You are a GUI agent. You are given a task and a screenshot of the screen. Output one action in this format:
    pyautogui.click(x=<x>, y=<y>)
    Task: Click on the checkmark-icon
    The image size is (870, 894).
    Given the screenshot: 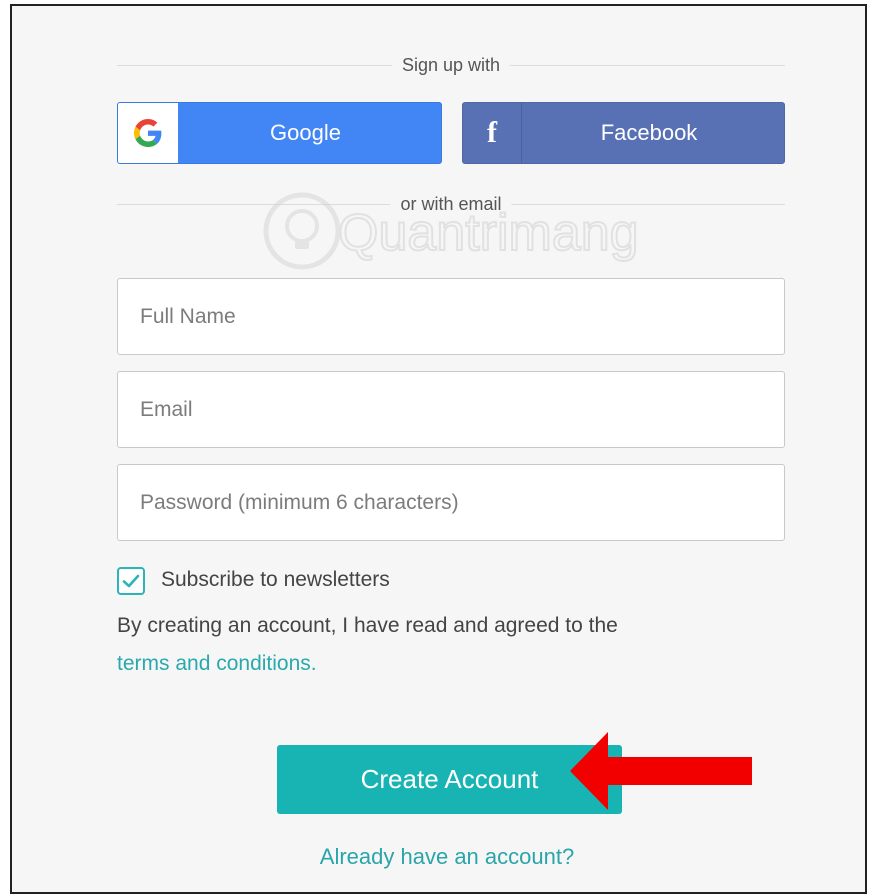 What is the action you would take?
    pyautogui.click(x=131, y=581)
    